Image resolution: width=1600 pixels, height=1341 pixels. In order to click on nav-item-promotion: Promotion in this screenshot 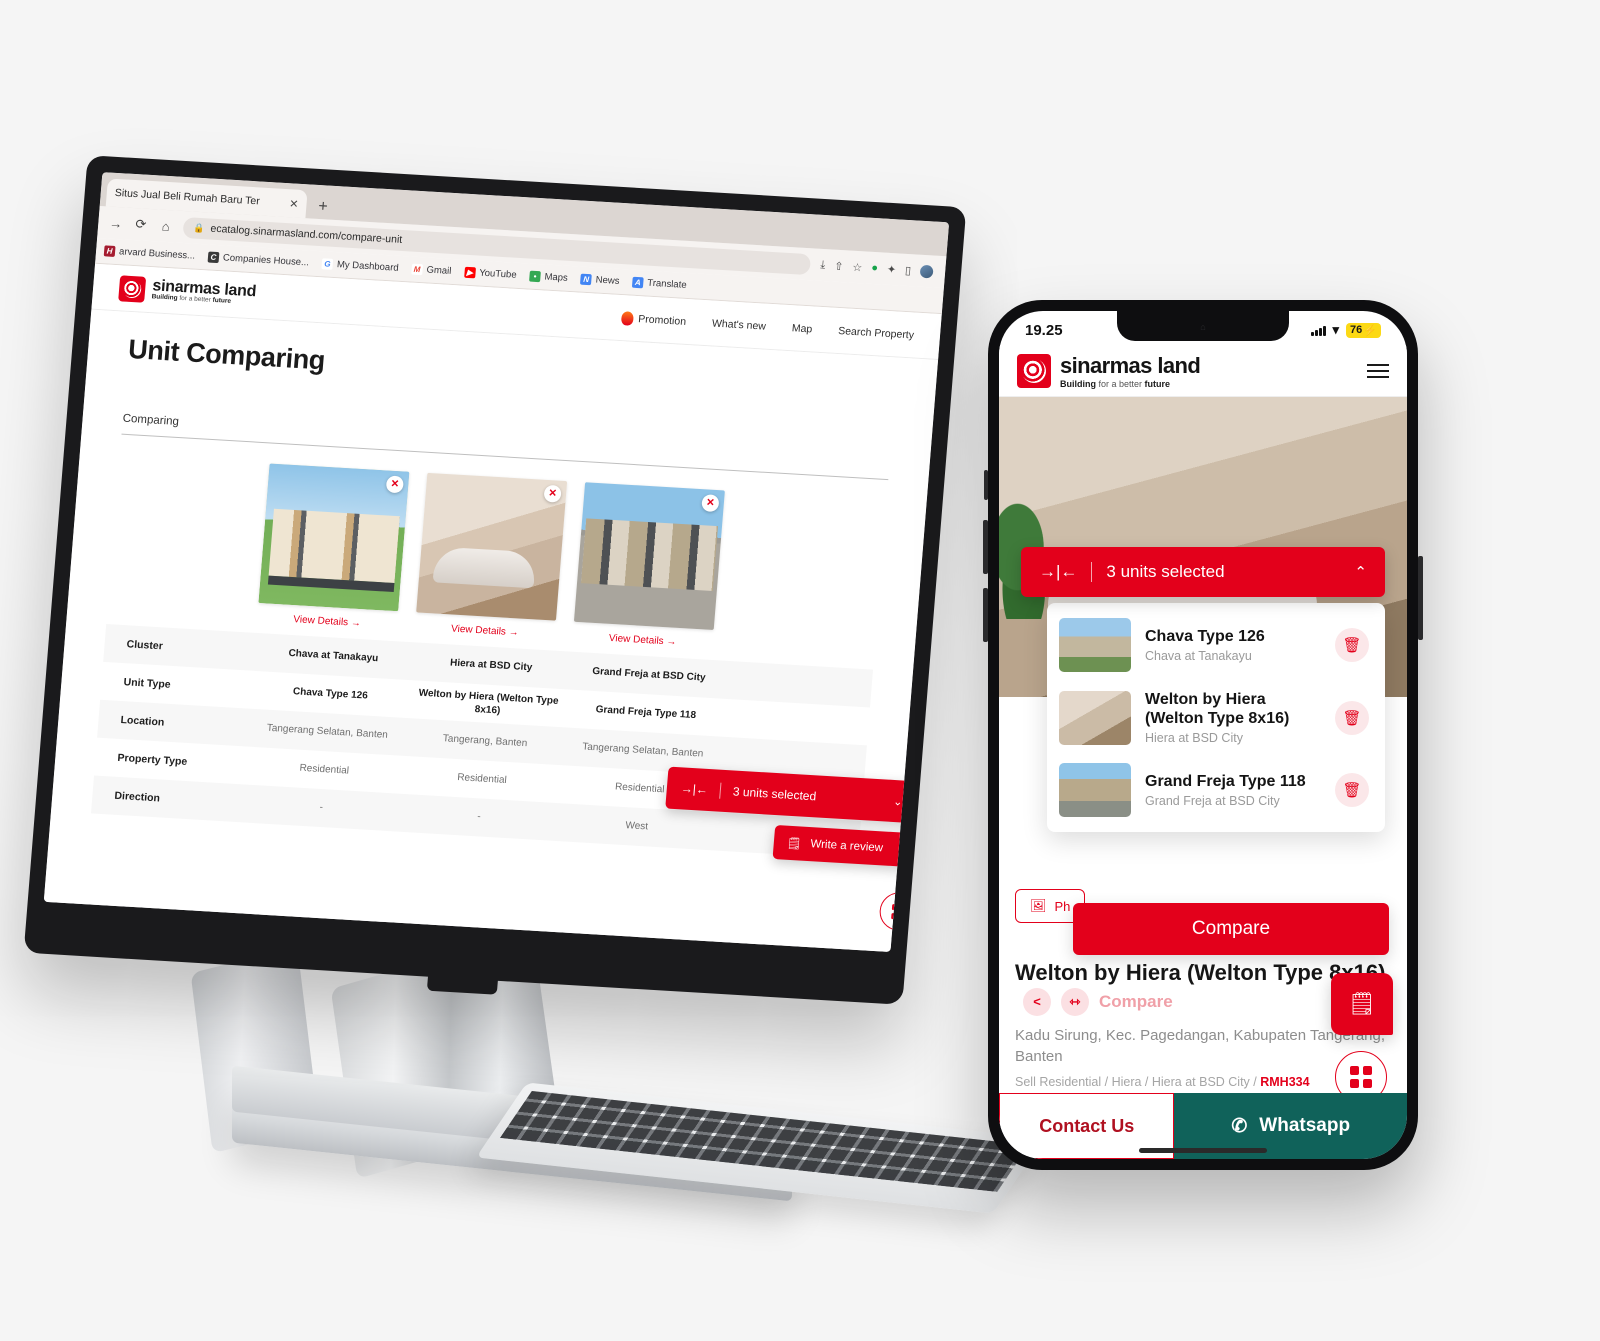, I will do `click(653, 319)`.